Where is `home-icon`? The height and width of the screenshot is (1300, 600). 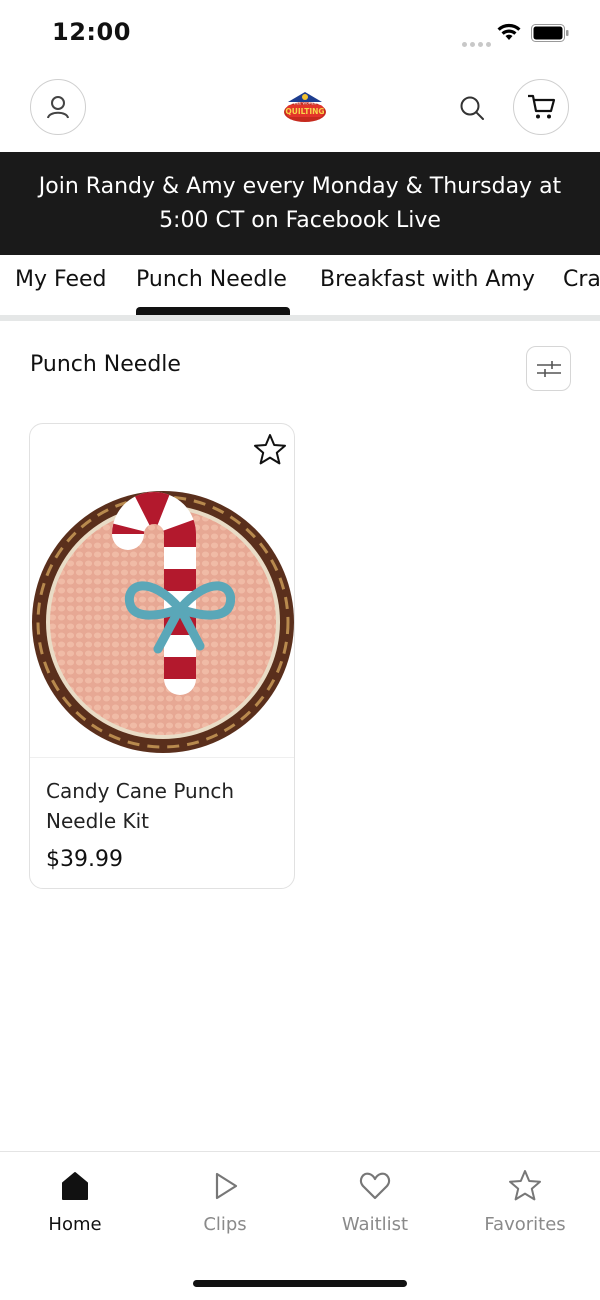
home-icon is located at coordinates (75, 1186).